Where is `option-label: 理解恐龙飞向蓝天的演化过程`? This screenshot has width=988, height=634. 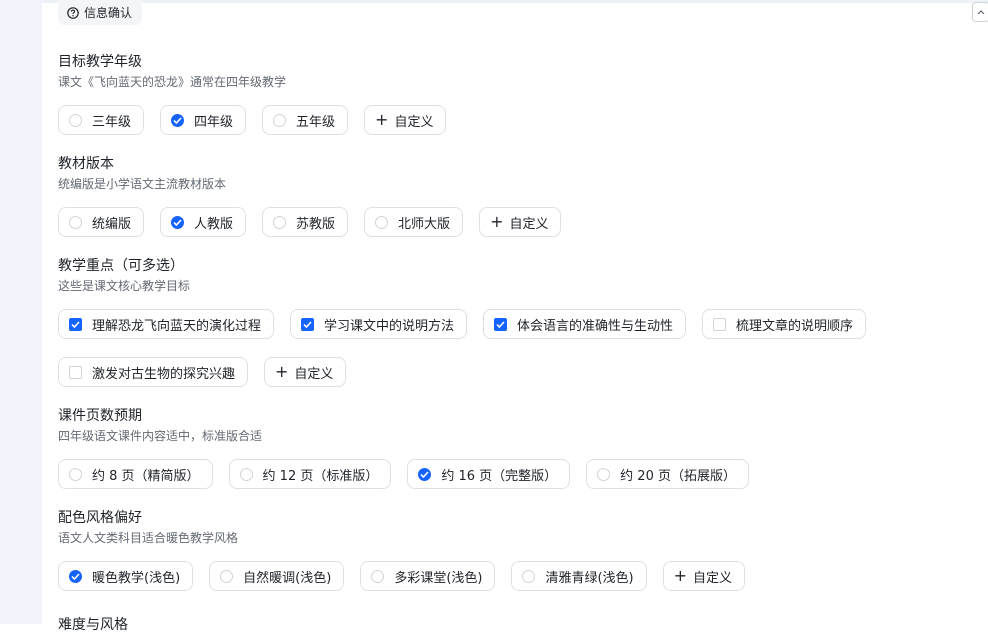
option-label: 理解恐龙飞向蓝天的演化过程 is located at coordinates (177, 326).